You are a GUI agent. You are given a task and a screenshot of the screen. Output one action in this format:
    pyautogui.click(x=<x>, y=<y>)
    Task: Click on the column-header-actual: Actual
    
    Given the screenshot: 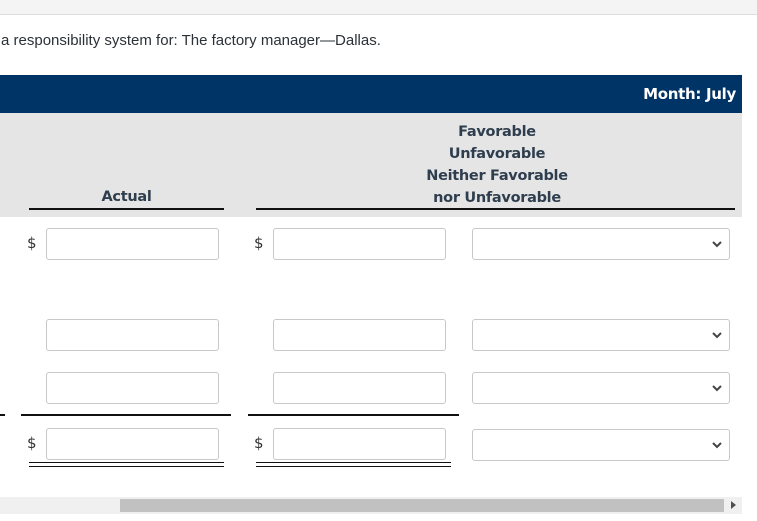 What is the action you would take?
    pyautogui.click(x=126, y=197)
    